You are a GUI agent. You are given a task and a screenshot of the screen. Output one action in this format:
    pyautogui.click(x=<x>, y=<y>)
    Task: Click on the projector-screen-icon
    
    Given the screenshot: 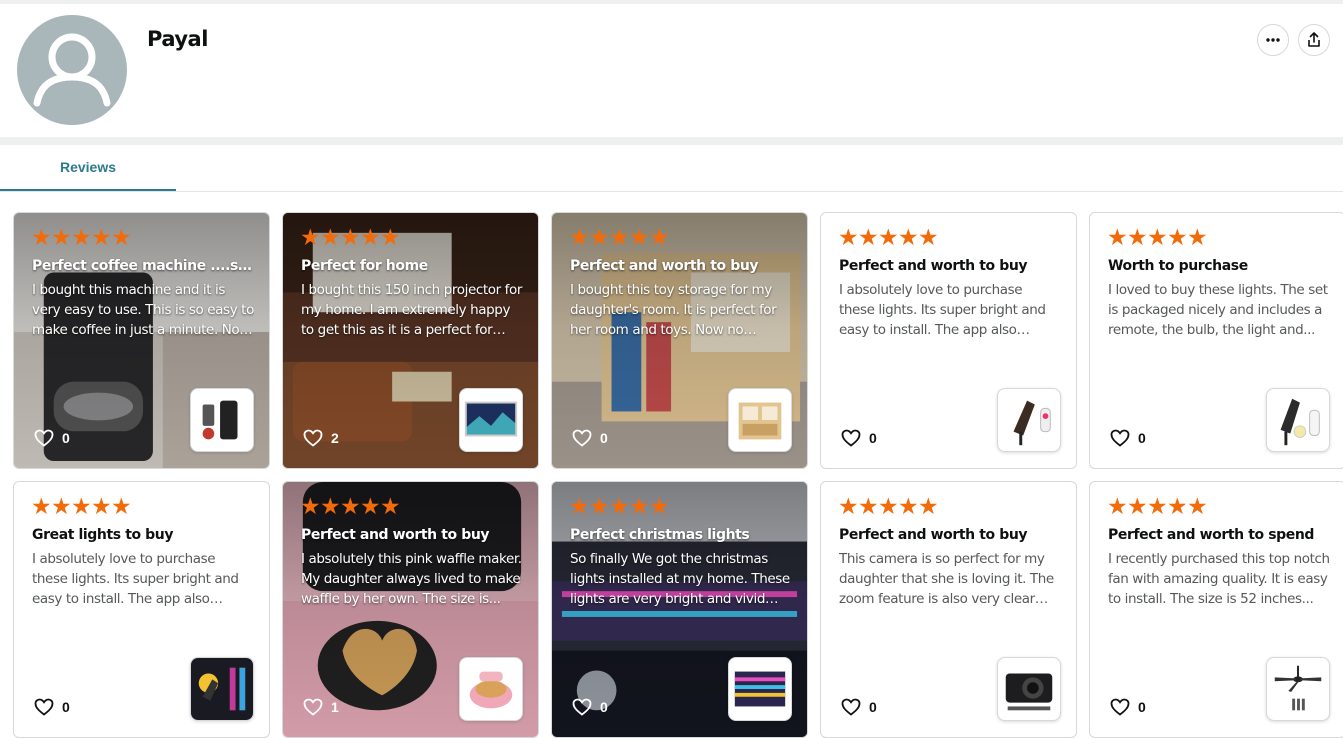 What is the action you would take?
    pyautogui.click(x=491, y=419)
    